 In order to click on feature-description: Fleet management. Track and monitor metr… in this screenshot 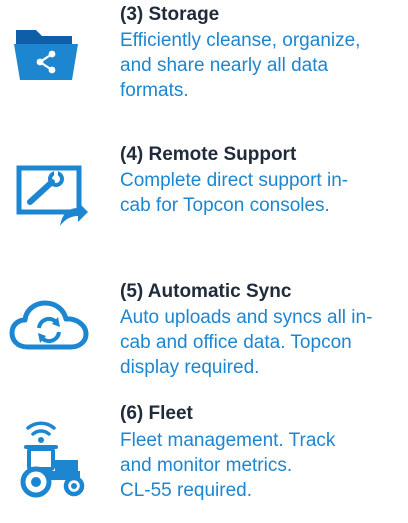, I will do `click(227, 465)`.